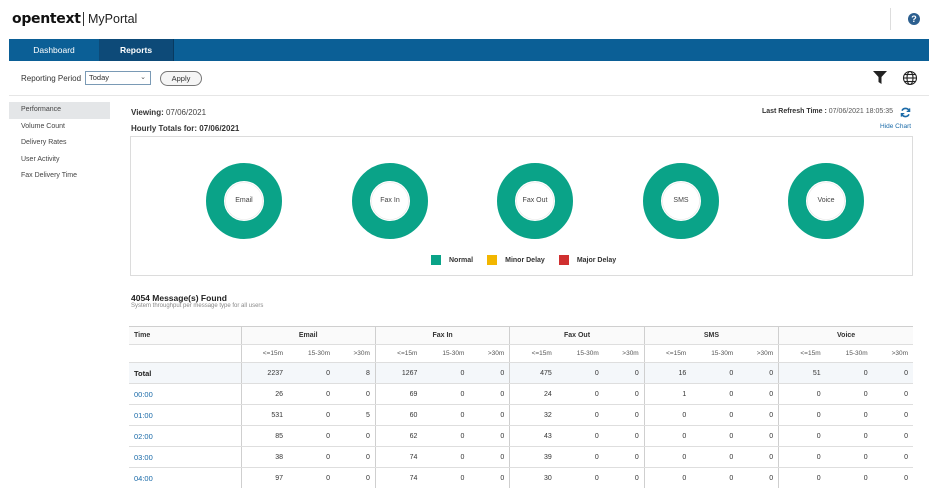 This screenshot has width=935, height=488. What do you see at coordinates (914, 19) in the screenshot?
I see `help-icon: ?` at bounding box center [914, 19].